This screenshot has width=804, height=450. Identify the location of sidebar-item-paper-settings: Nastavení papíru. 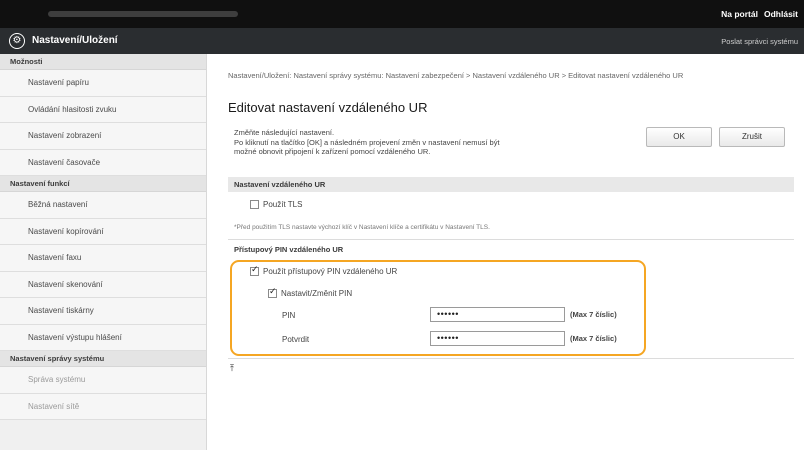
(103, 83).